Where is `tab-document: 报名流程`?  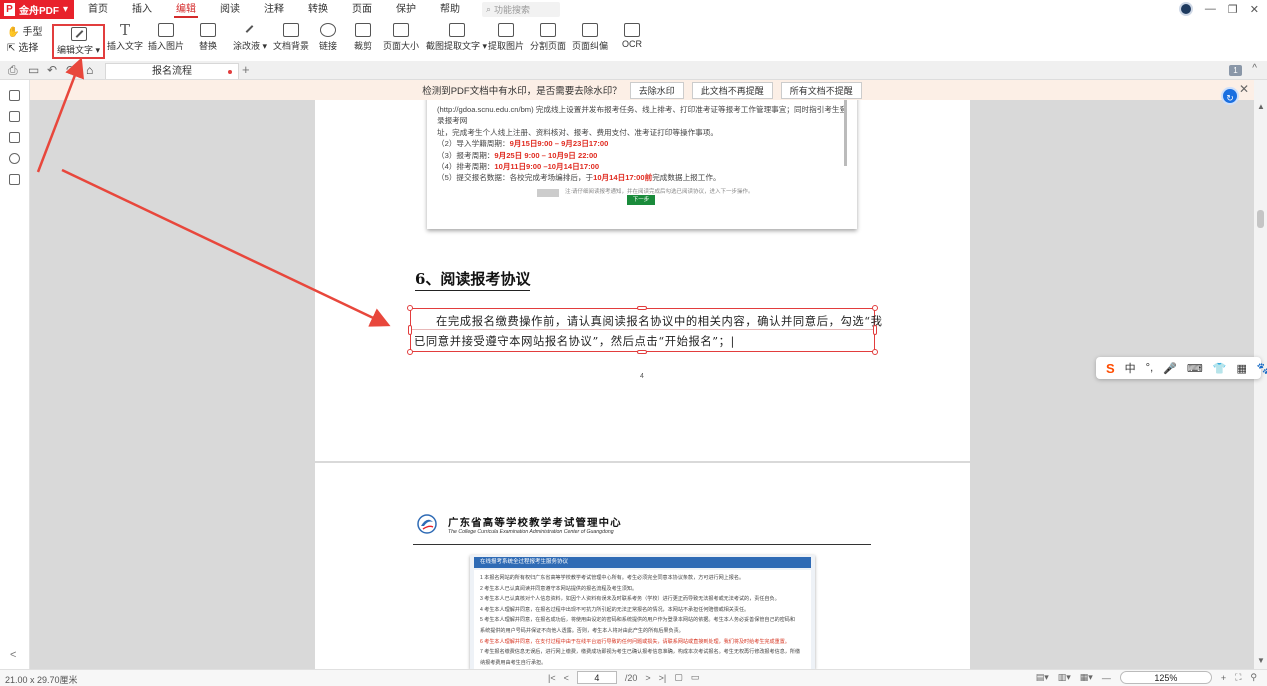
tab-document: 报名流程 is located at coordinates (172, 71).